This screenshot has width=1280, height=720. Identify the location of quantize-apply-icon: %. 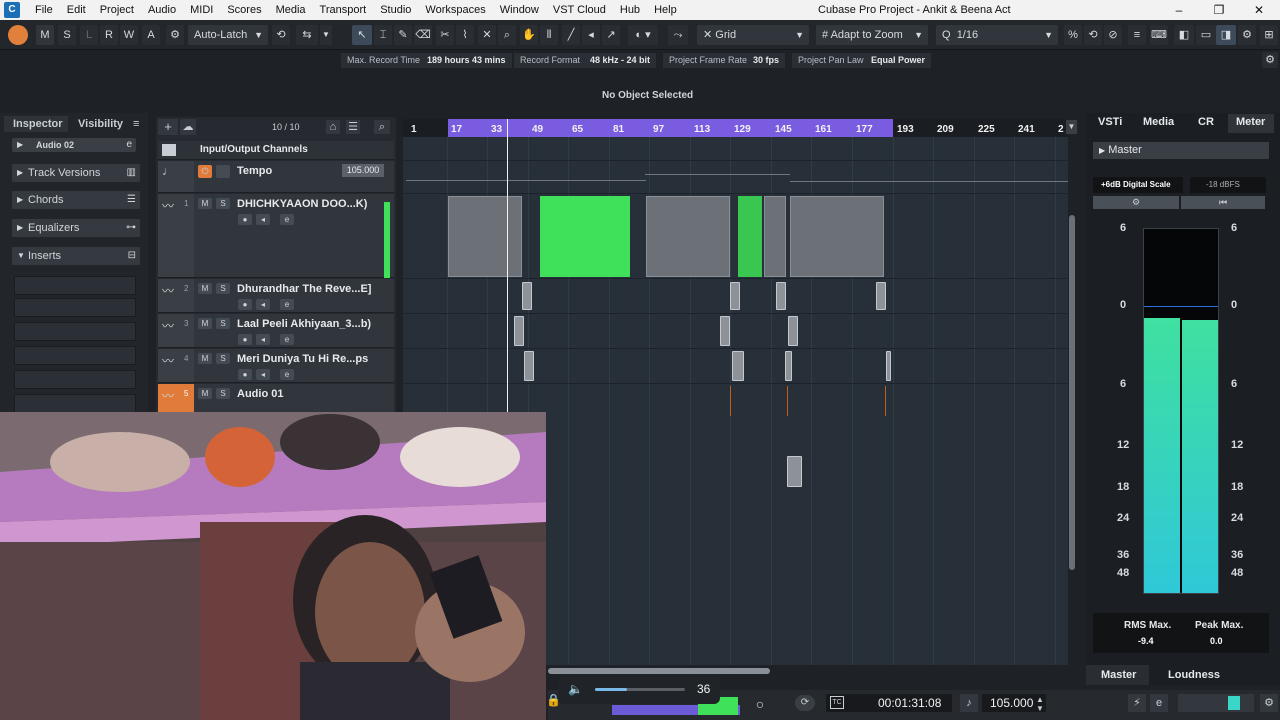
(1073, 35).